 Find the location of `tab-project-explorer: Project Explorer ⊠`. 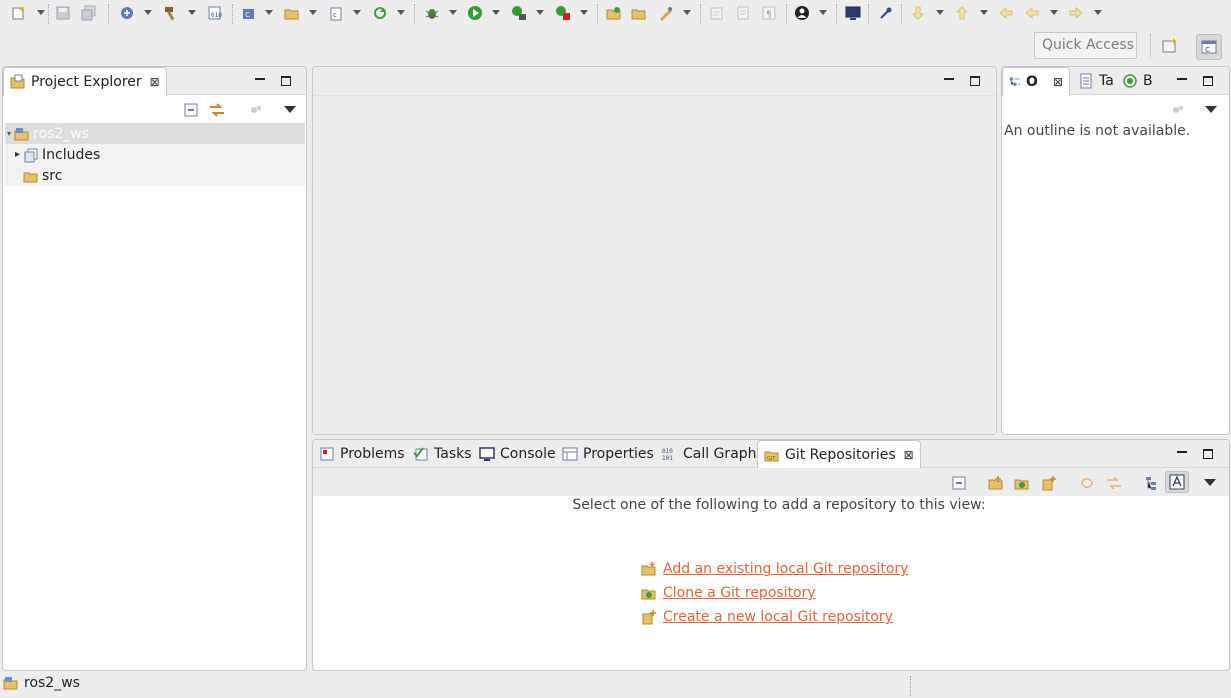

tab-project-explorer: Project Explorer ⊠ is located at coordinates (85, 81).